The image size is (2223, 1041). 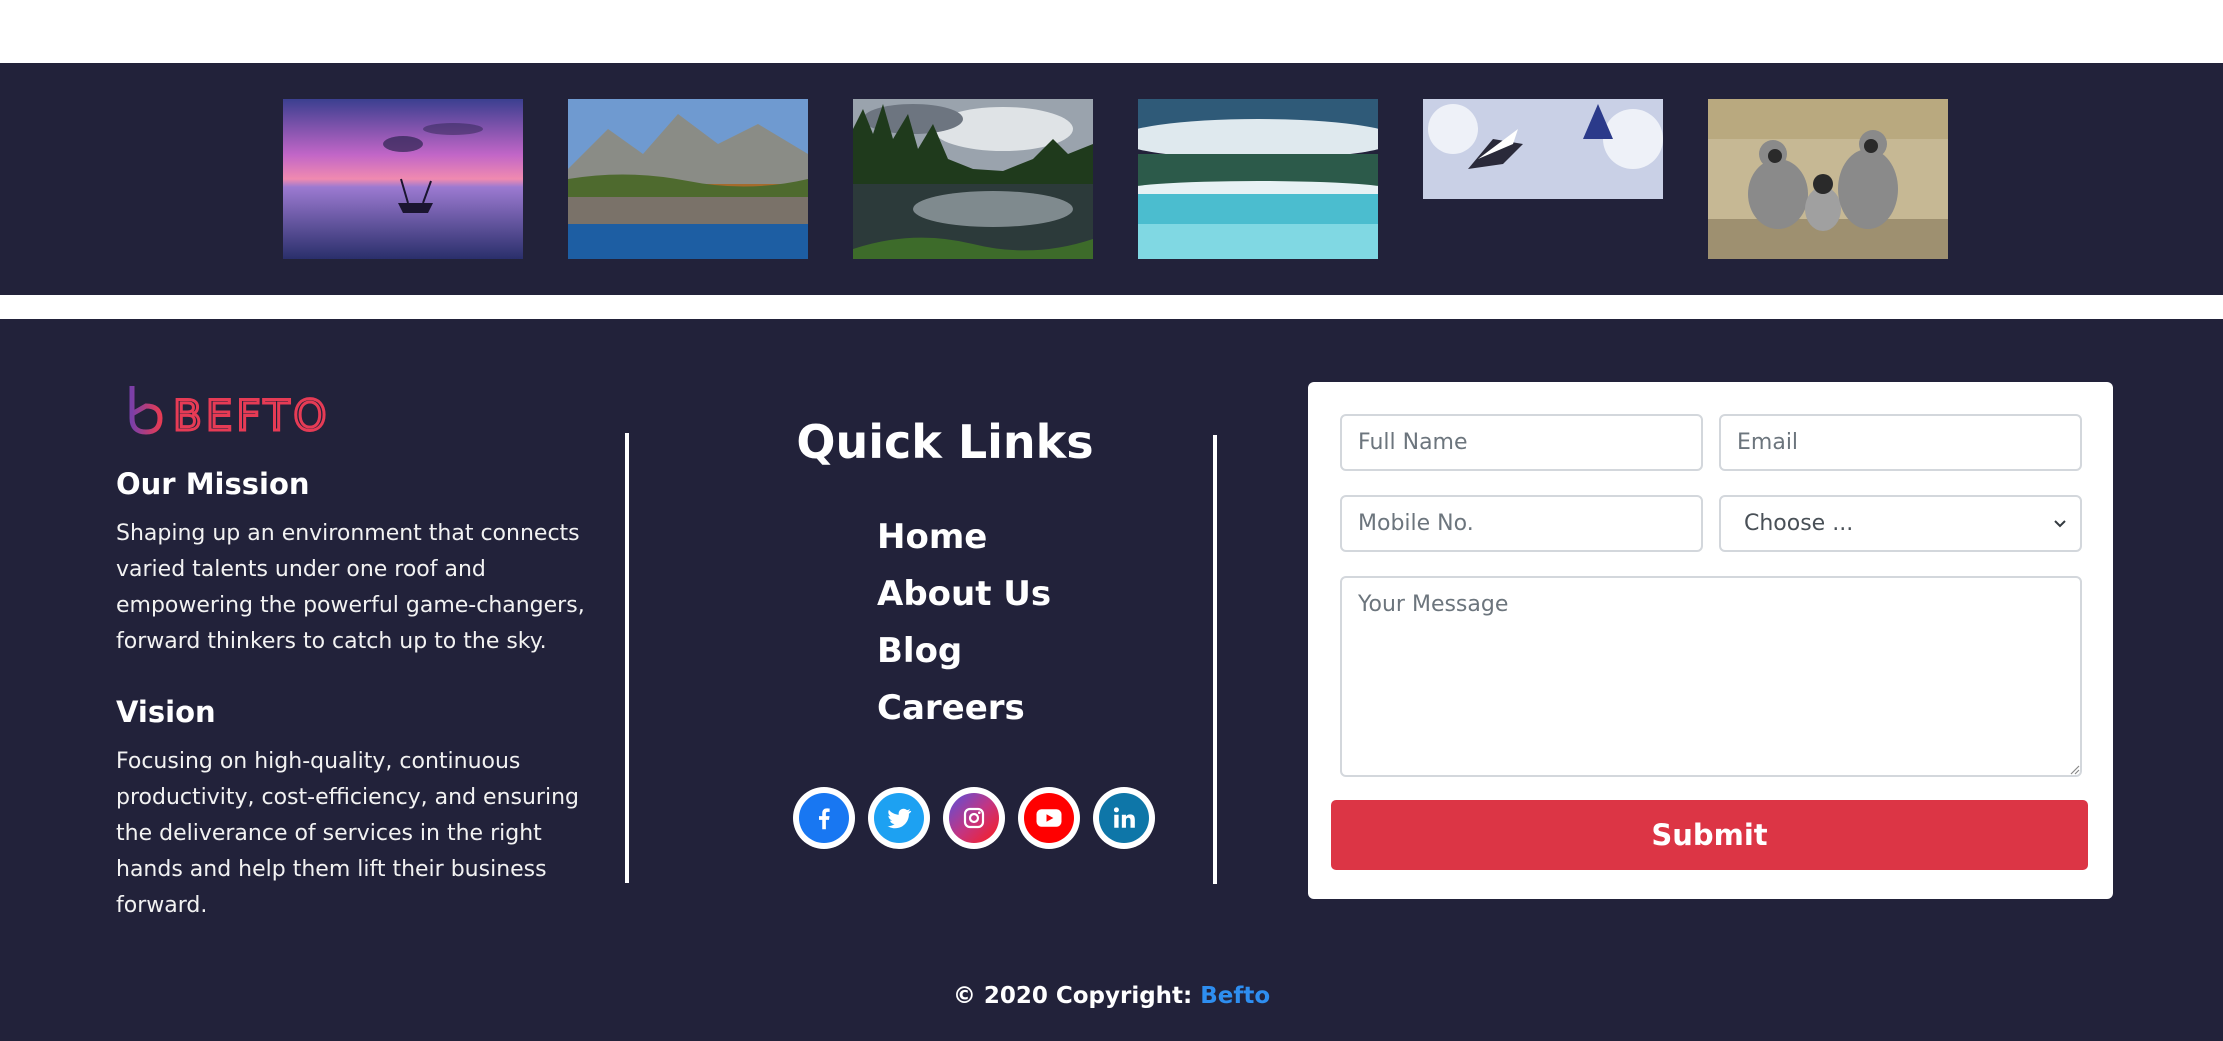 I want to click on linkedin-link, so click(x=1124, y=818).